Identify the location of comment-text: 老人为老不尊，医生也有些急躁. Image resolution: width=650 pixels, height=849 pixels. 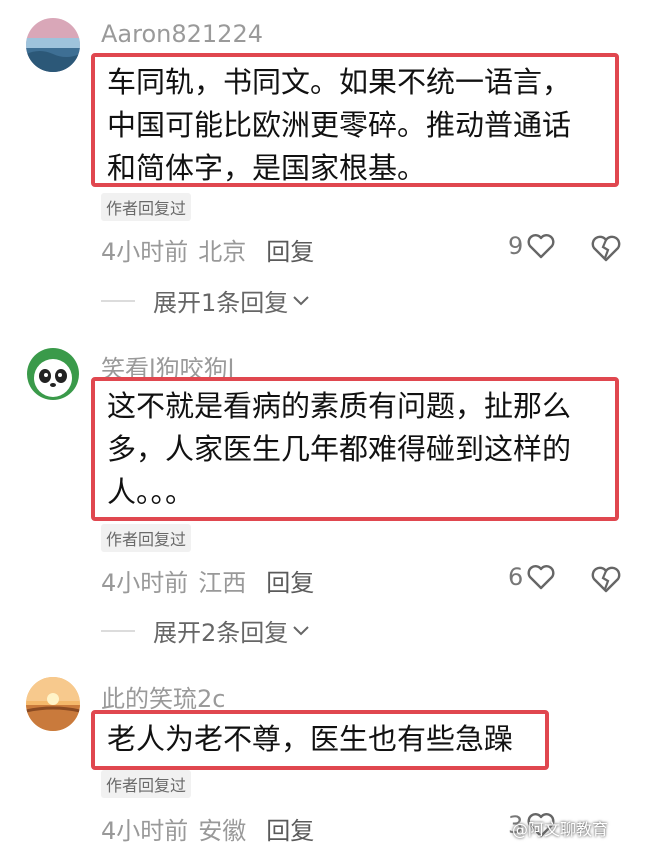
(320, 740).